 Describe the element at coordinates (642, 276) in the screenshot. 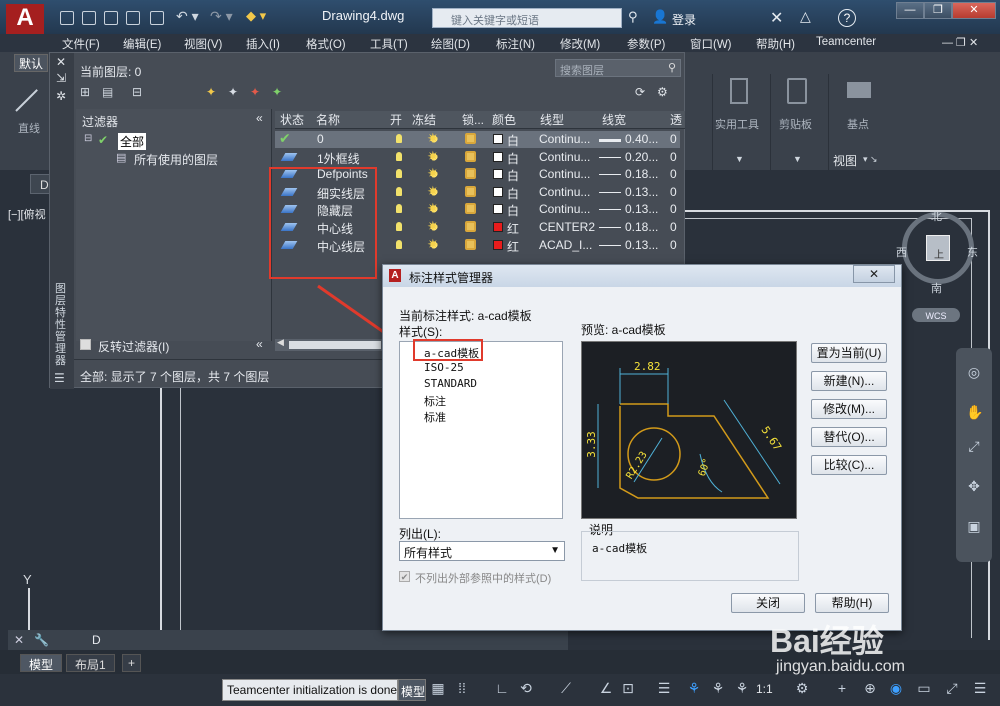

I see `dialog-title-bar: A 标注样式管理器 ✕` at that location.